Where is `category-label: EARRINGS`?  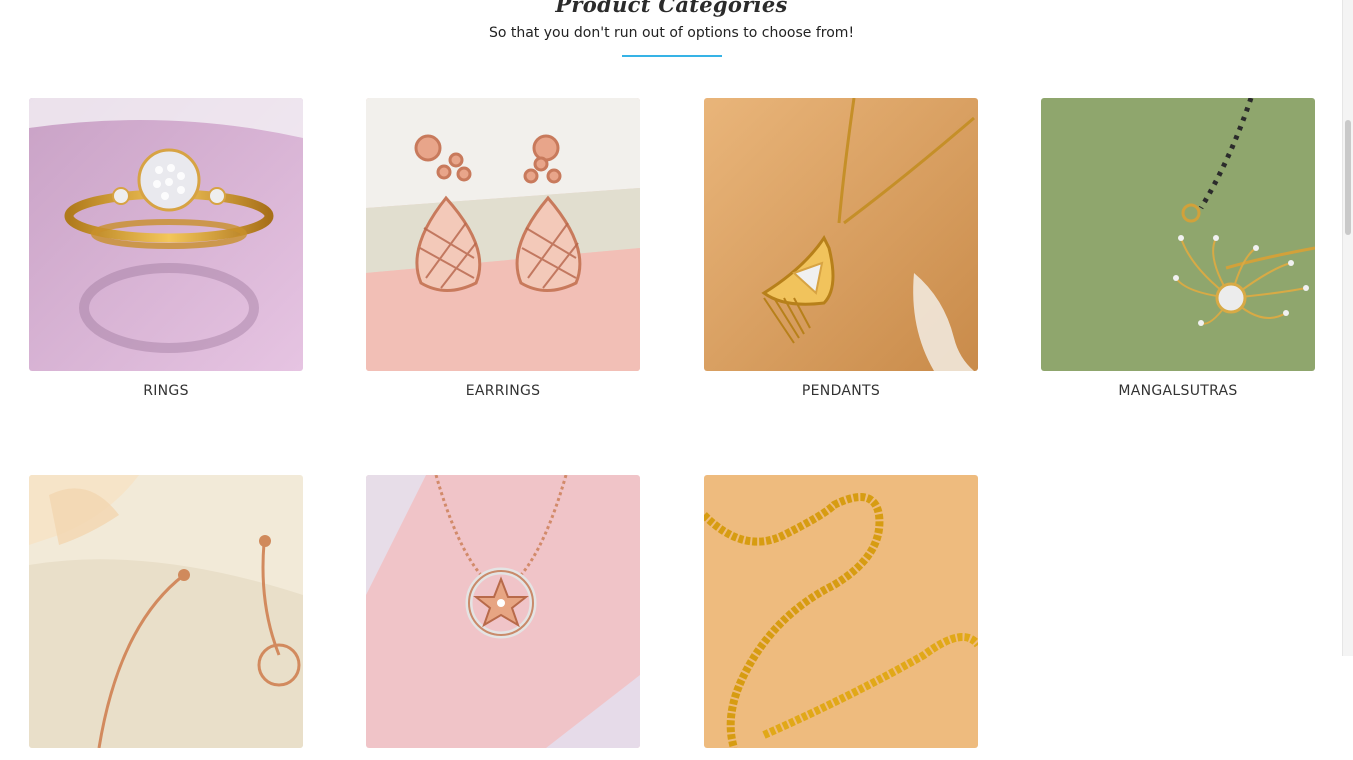
category-label: EARRINGS is located at coordinates (503, 391).